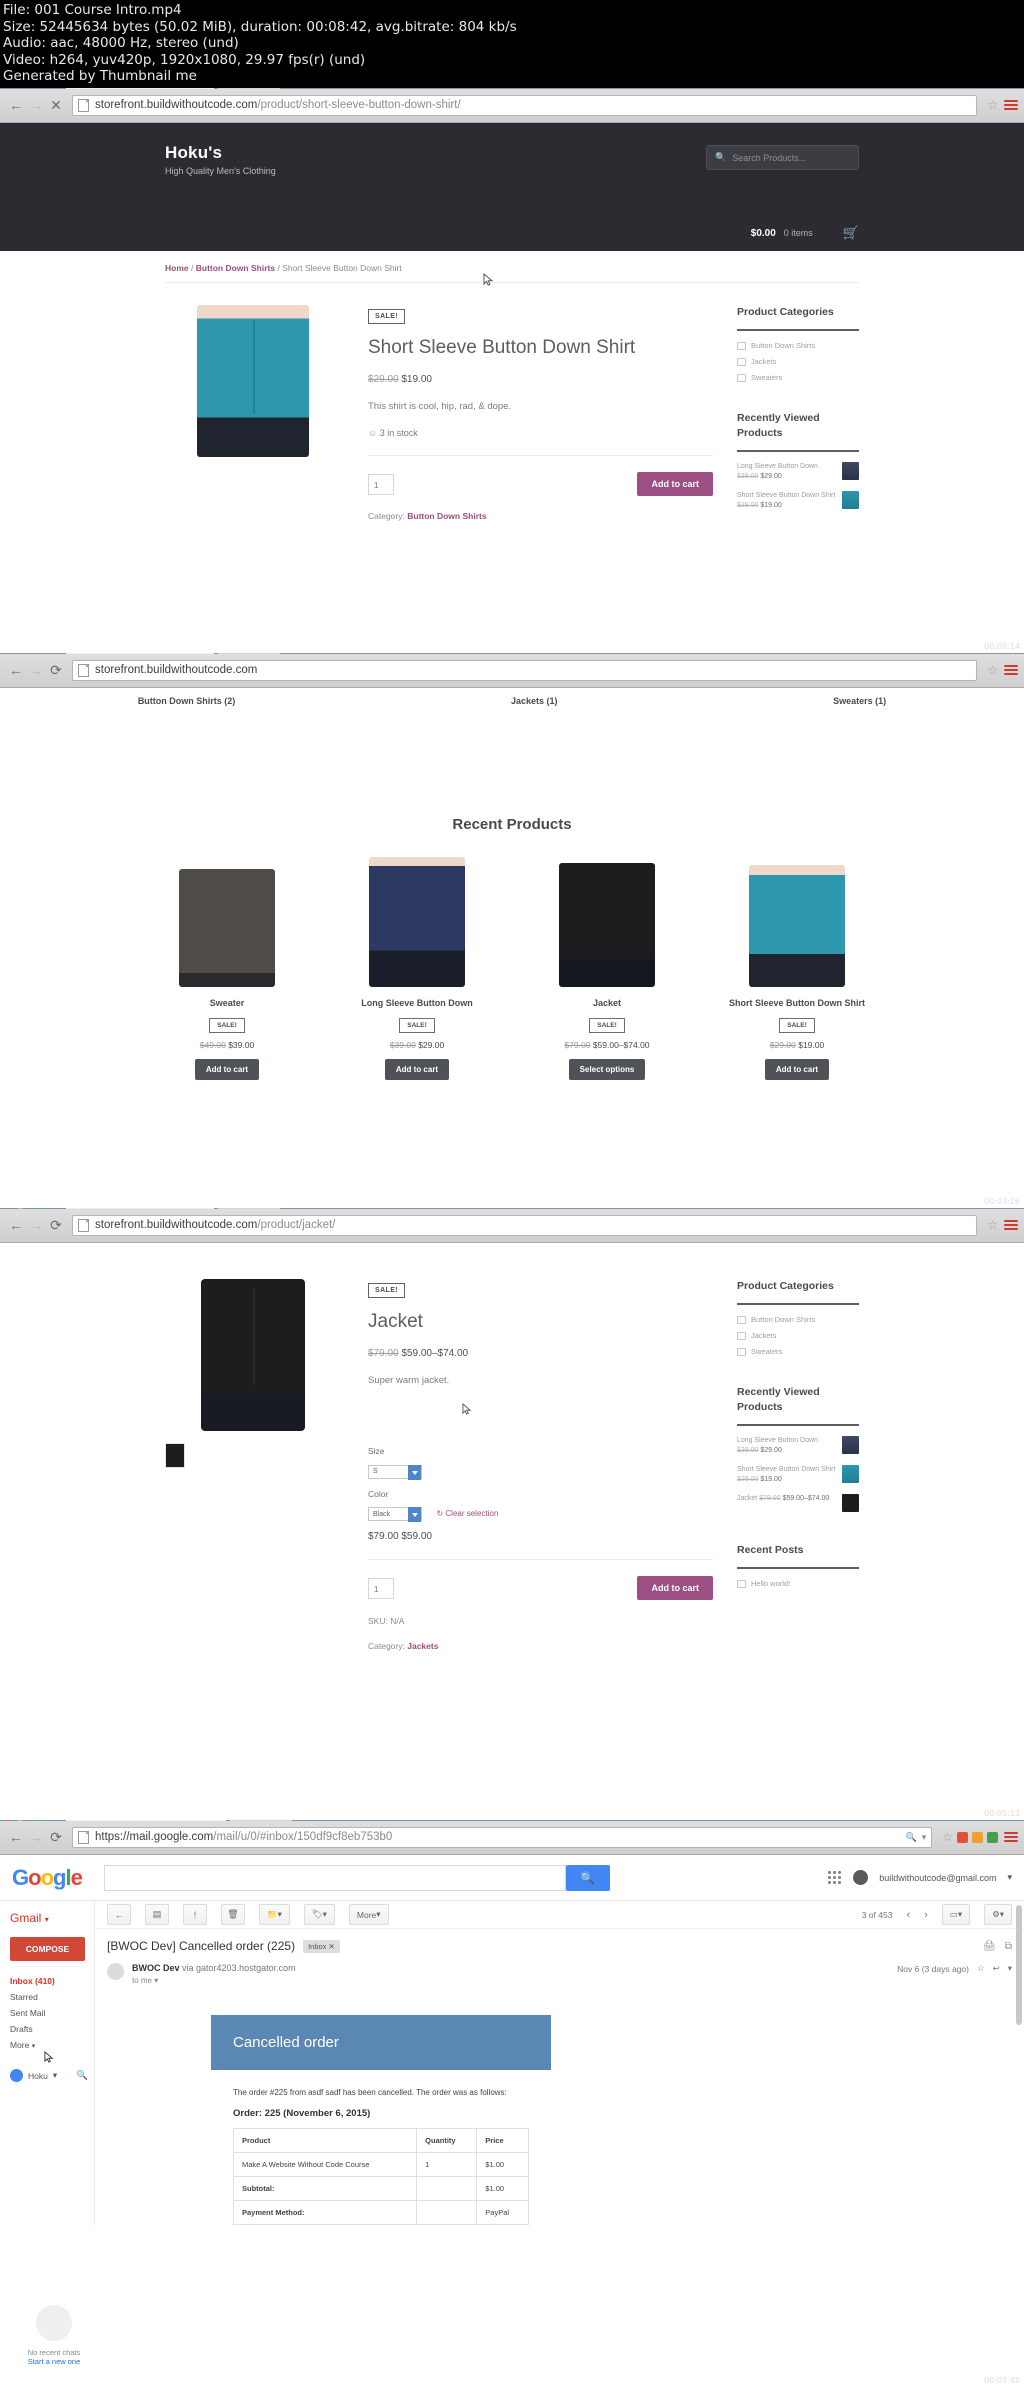 The height and width of the screenshot is (2387, 1024). I want to click on sidebar-item-more: More ▾, so click(52, 2045).